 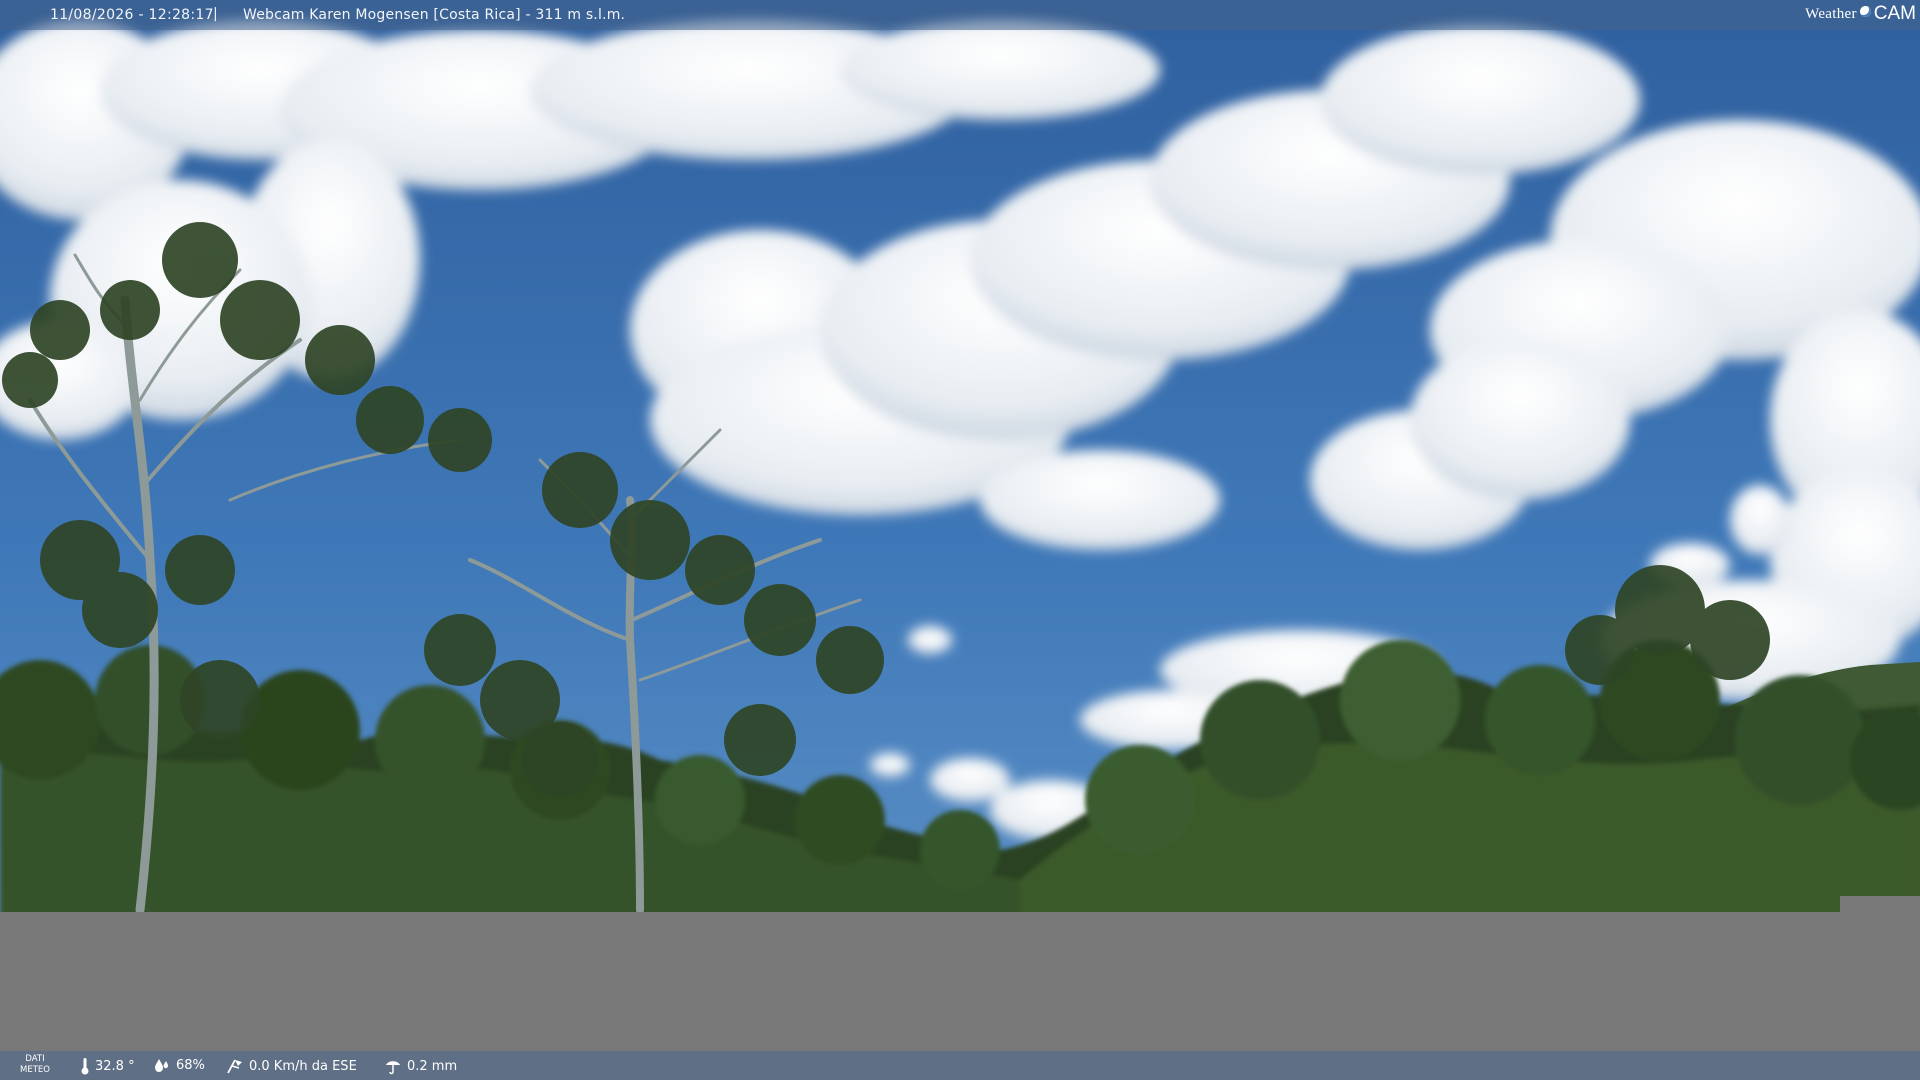 I want to click on dati-meteo-label: DATI METEO, so click(x=35, y=1065).